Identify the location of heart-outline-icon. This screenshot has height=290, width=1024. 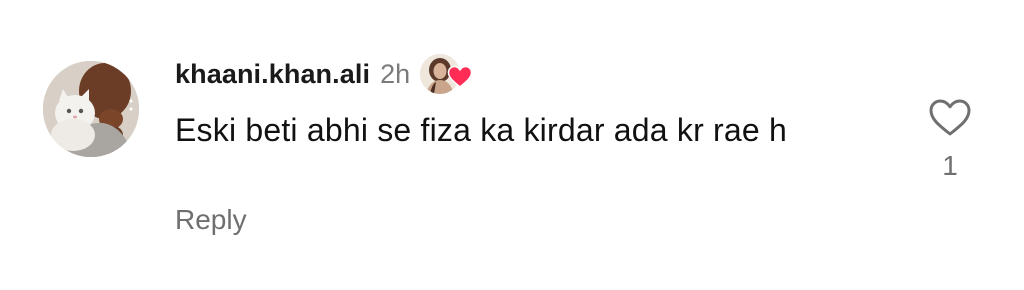
(950, 117).